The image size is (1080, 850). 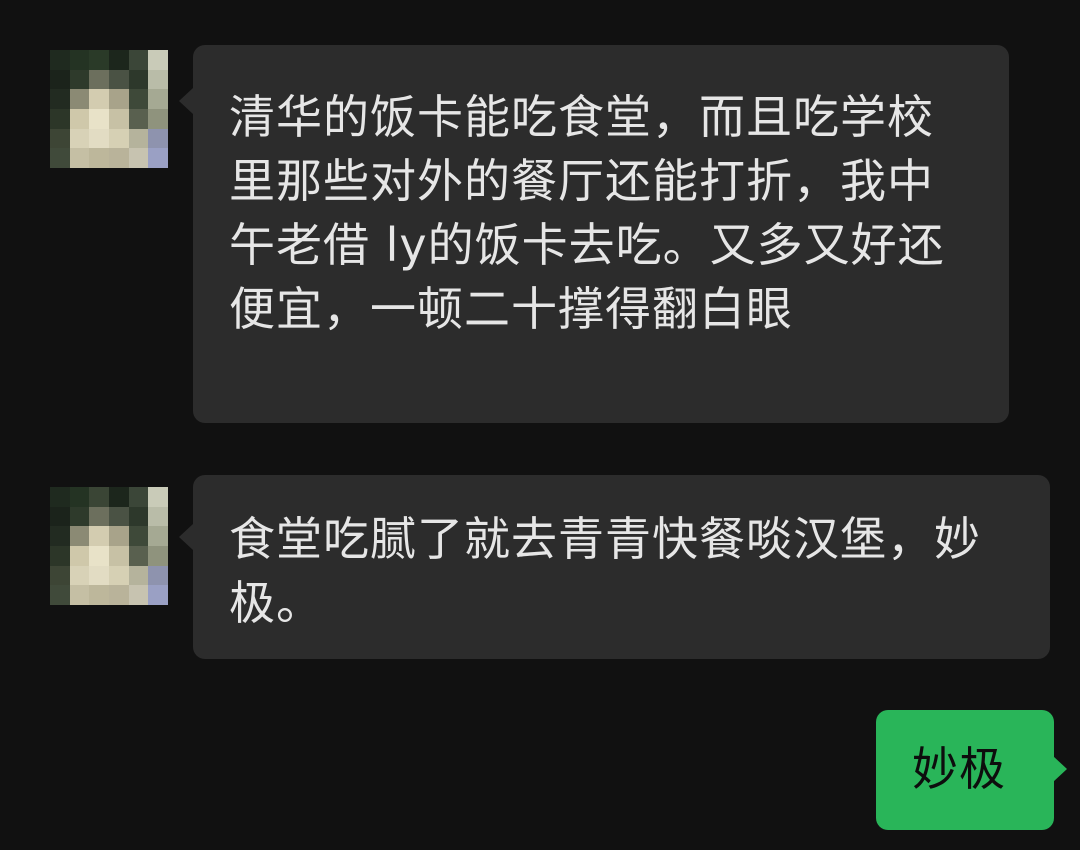 I want to click on message-bubble-outgoing: 妙极, so click(x=965, y=770).